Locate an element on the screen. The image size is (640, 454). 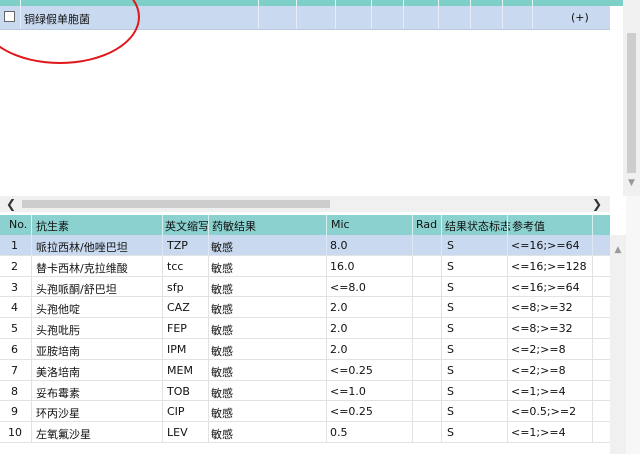
row-abbr: TZP is located at coordinates (177, 245).